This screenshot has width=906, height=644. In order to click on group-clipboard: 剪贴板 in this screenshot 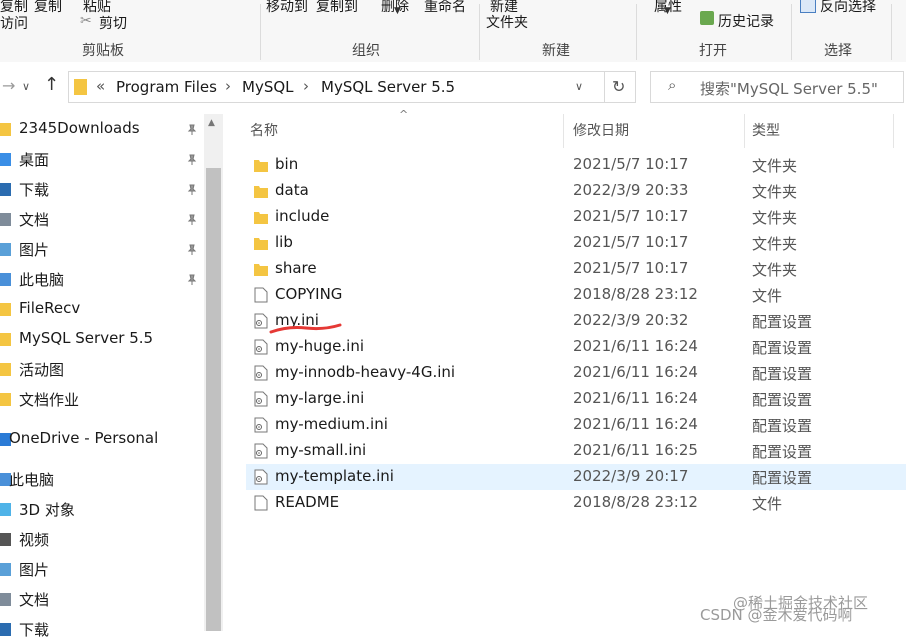, I will do `click(103, 51)`.